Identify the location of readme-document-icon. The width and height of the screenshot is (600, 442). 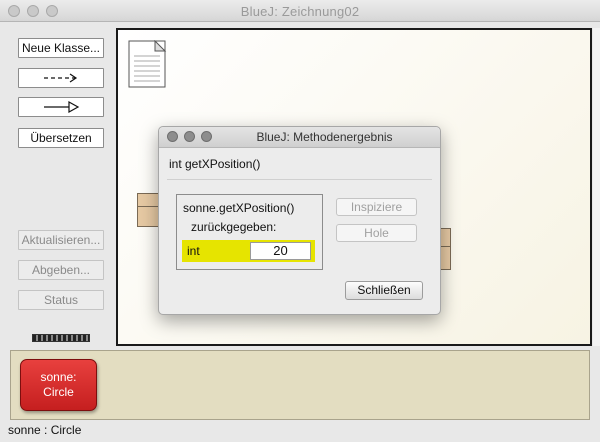
(148, 64).